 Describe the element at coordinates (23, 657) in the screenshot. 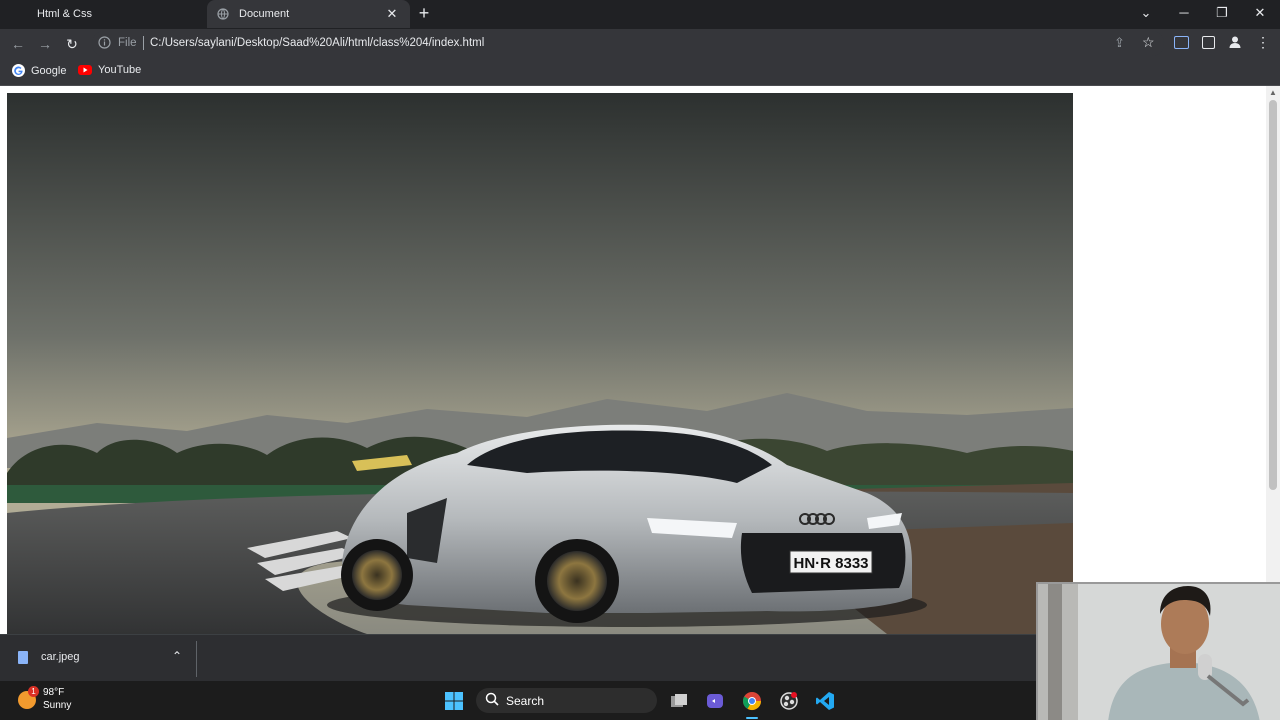

I see `file-icon` at that location.